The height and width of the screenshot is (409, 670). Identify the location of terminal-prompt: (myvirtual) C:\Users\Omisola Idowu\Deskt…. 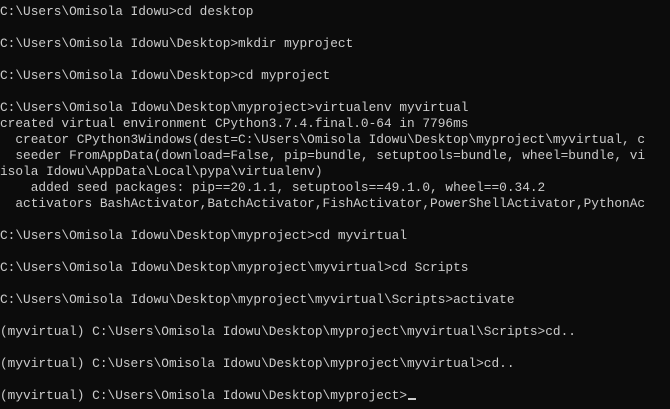
(204, 395).